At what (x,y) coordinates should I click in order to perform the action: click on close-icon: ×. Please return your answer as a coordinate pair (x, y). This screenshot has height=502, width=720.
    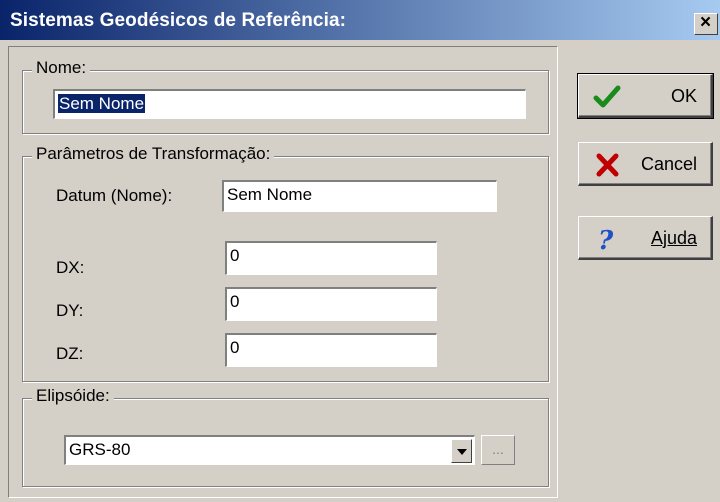
    Looking at the image, I should click on (706, 22).